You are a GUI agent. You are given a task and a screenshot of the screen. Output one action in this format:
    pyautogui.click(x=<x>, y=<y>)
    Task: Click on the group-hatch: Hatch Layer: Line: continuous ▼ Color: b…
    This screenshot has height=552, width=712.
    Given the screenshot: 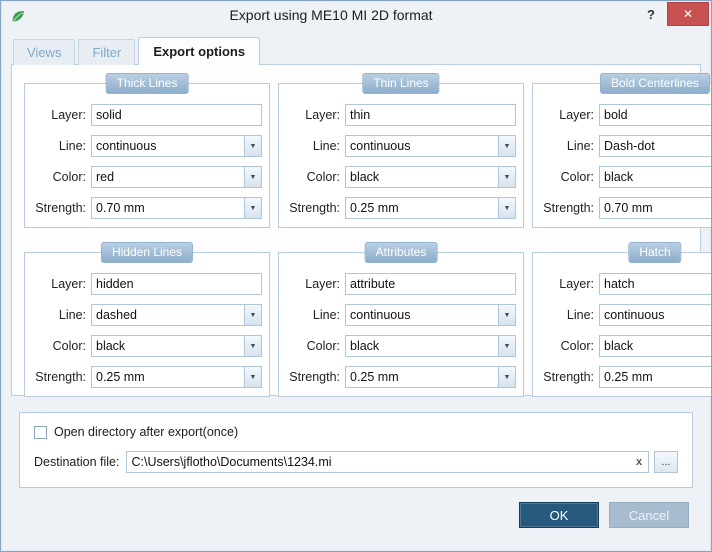 What is the action you would take?
    pyautogui.click(x=621, y=319)
    